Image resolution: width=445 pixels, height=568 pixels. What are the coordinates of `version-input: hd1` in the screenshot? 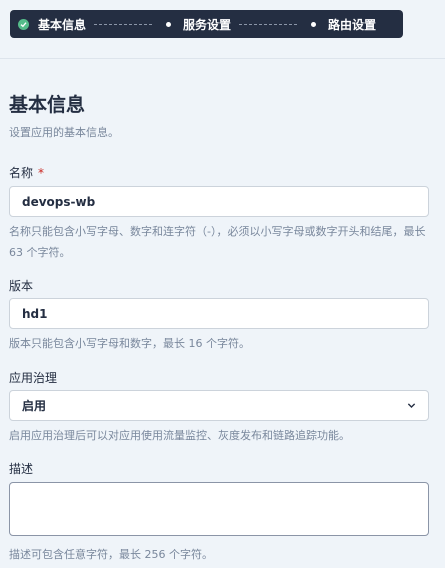 It's located at (219, 313).